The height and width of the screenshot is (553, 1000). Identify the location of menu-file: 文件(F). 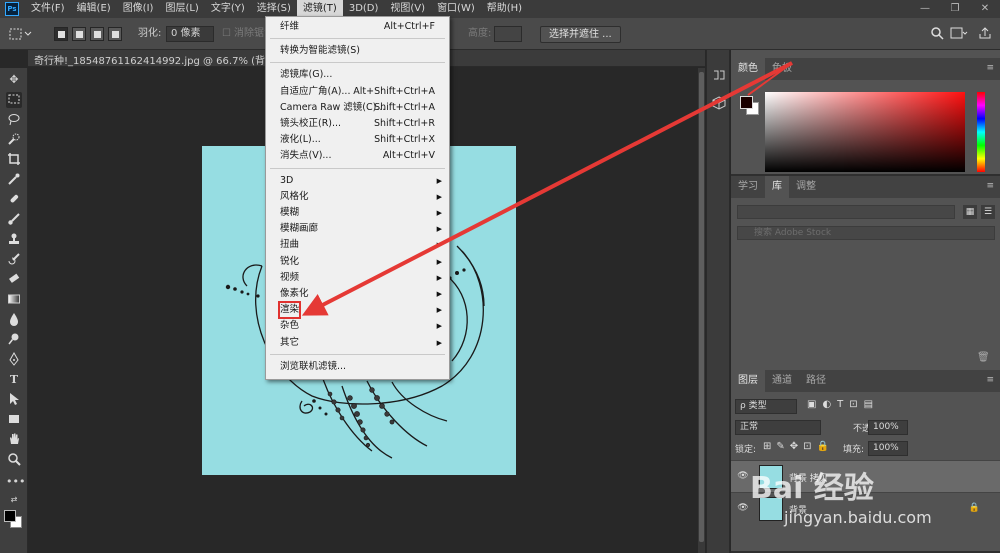
(48, 9).